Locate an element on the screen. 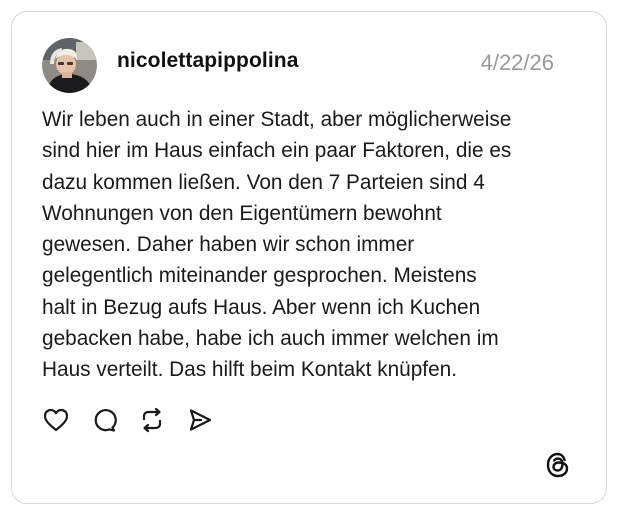 This screenshot has height=517, width=620. username: nicolettapippolina is located at coordinates (207, 61).